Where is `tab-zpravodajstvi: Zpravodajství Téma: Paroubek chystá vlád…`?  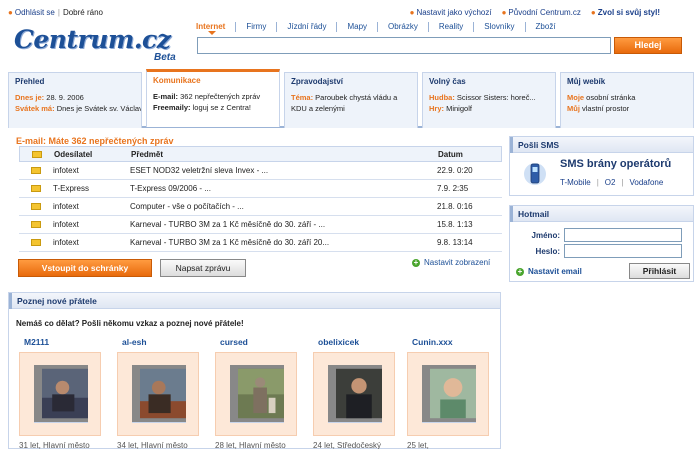
tab-zpravodajstvi: Zpravodajství Téma: Paroubek chystá vlád… is located at coordinates (351, 100).